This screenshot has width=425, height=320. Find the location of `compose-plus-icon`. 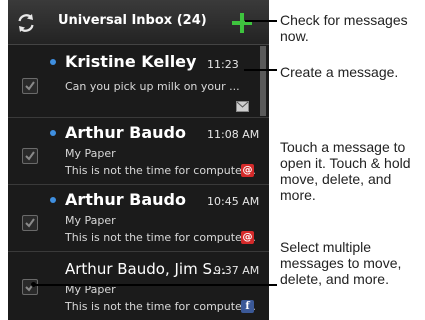

compose-plus-icon is located at coordinates (242, 23).